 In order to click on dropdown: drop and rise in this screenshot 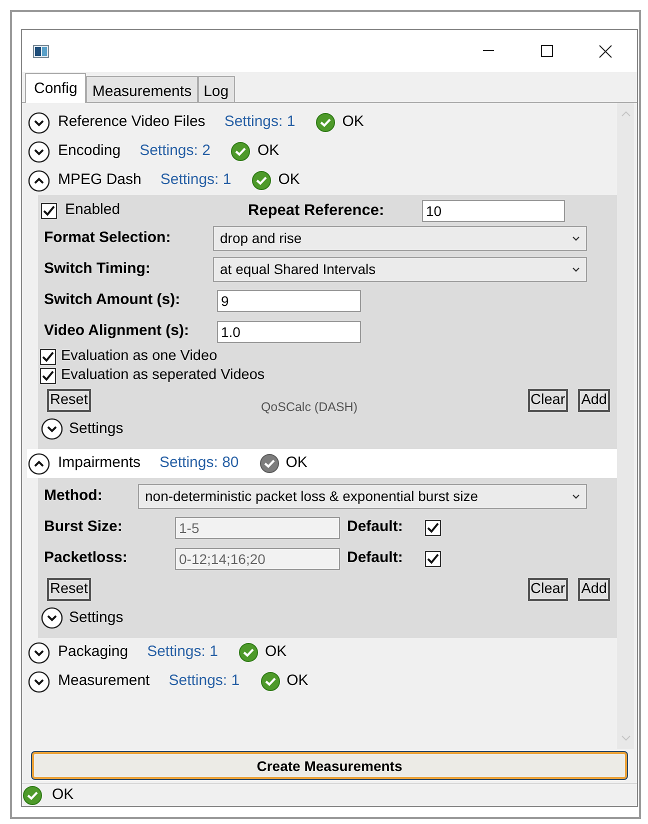, I will do `click(400, 238)`.